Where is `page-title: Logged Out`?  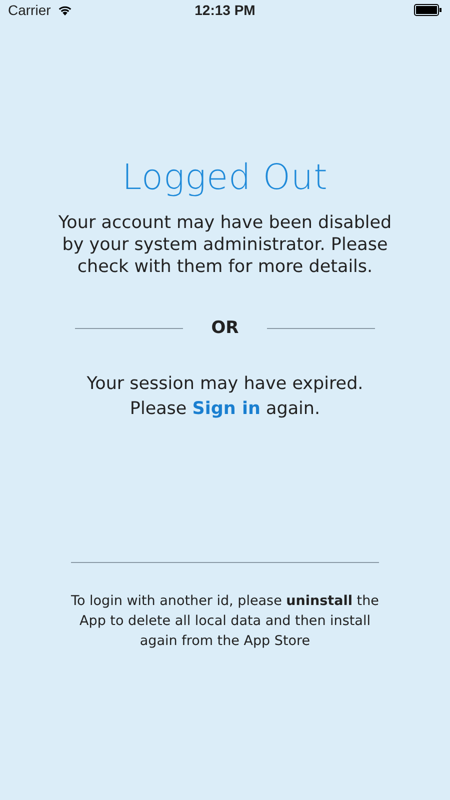 page-title: Logged Out is located at coordinates (225, 178).